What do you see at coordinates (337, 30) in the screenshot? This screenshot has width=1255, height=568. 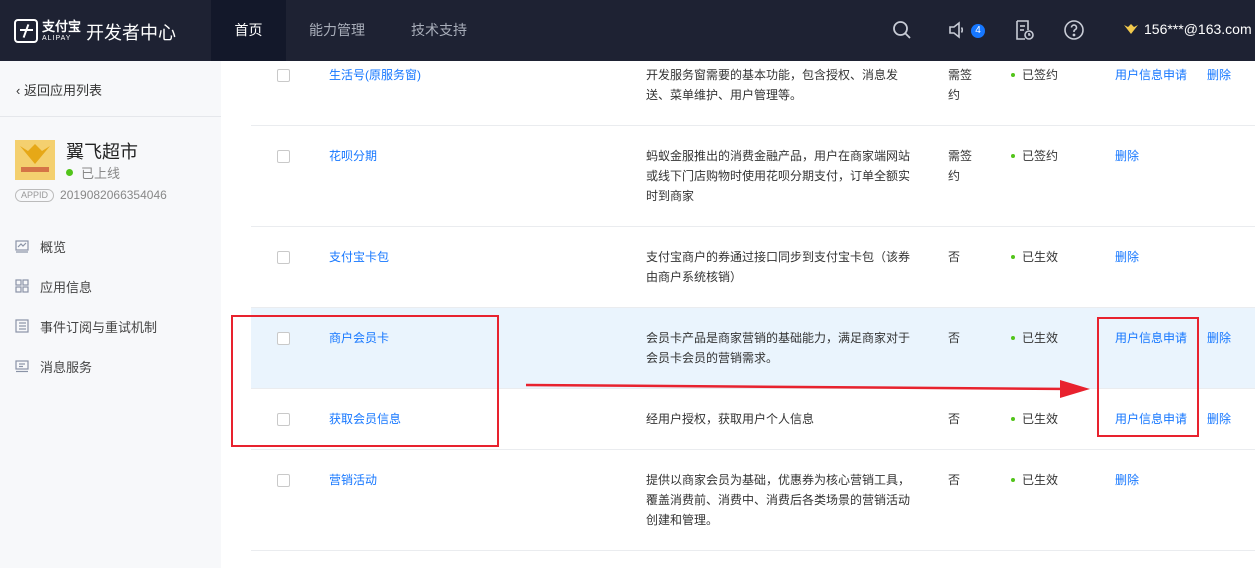 I see `tab-capability-management: 能力管理` at bounding box center [337, 30].